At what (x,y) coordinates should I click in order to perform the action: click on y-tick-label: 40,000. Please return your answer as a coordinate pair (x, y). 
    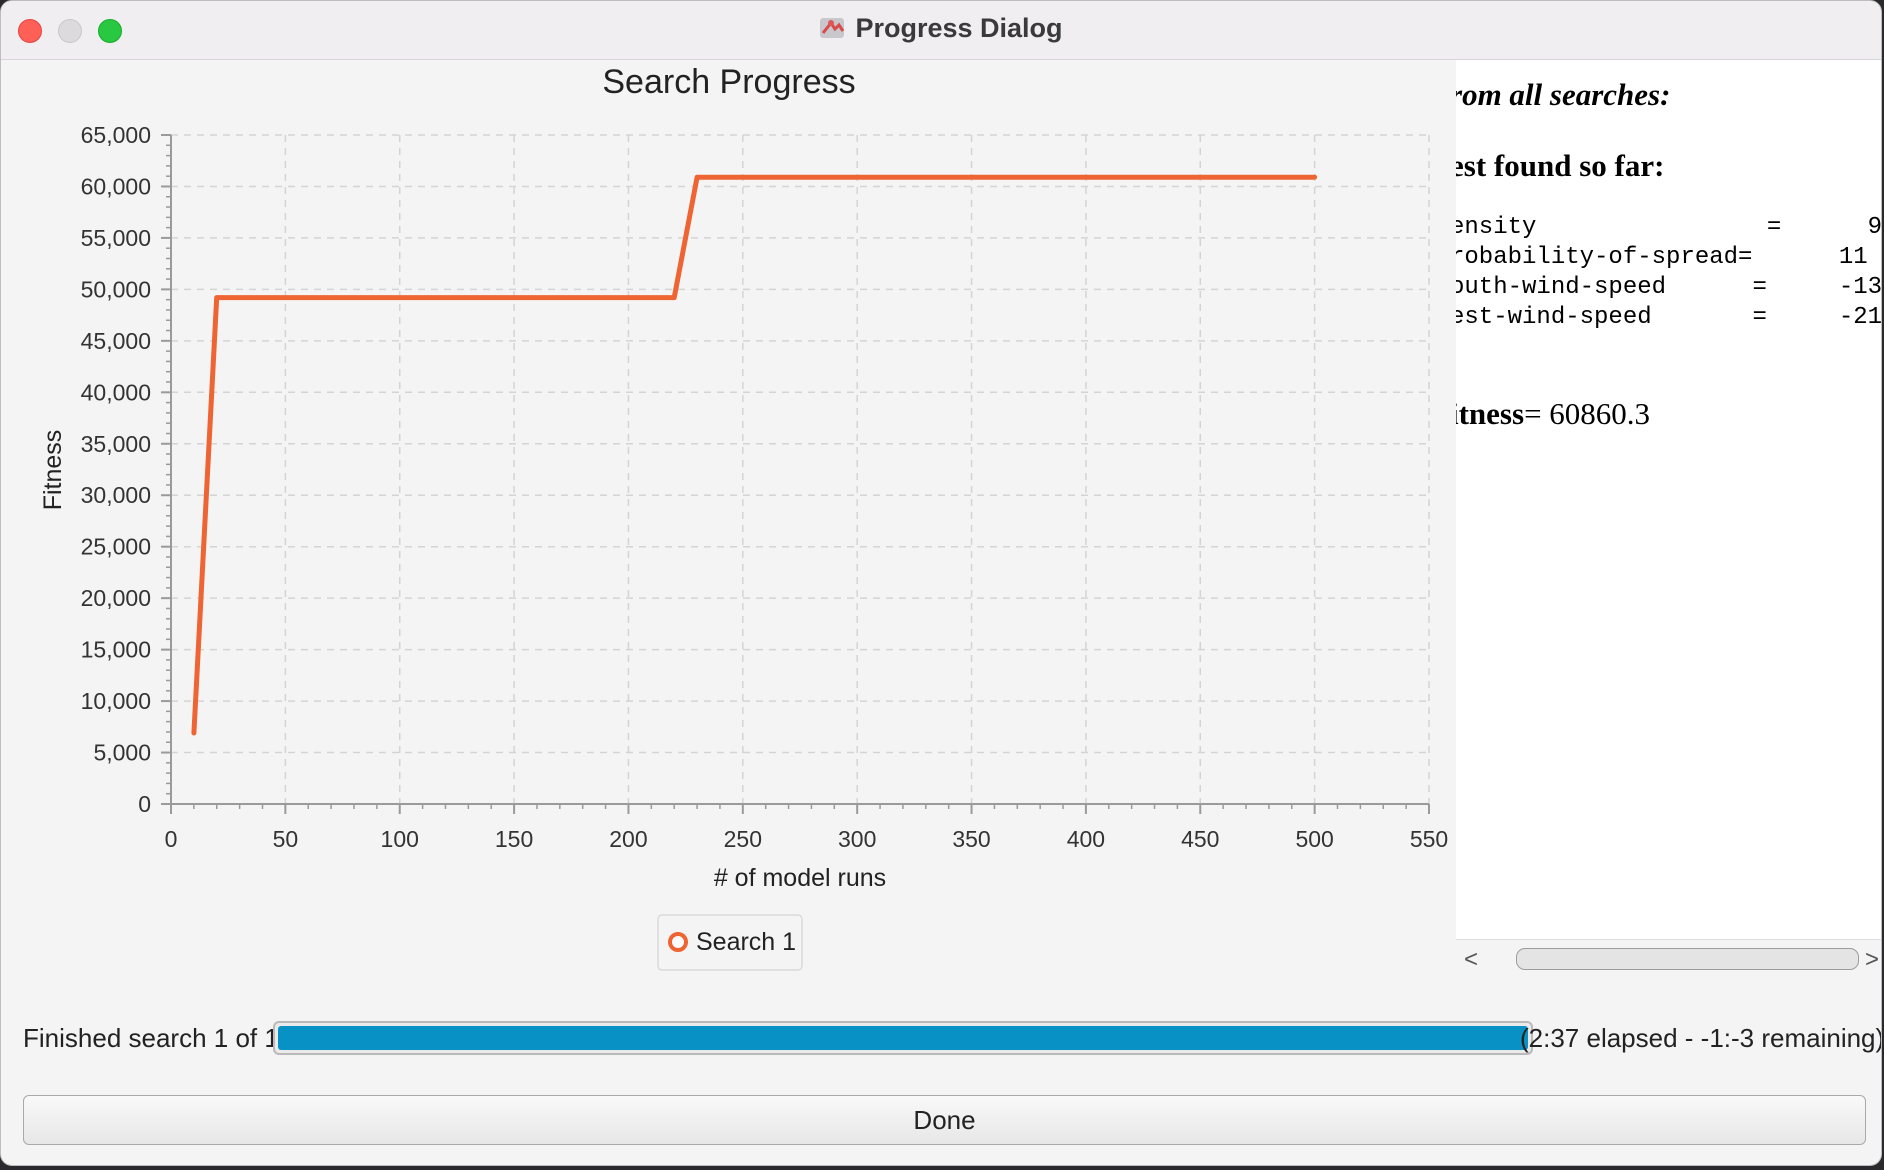
    Looking at the image, I should click on (116, 392).